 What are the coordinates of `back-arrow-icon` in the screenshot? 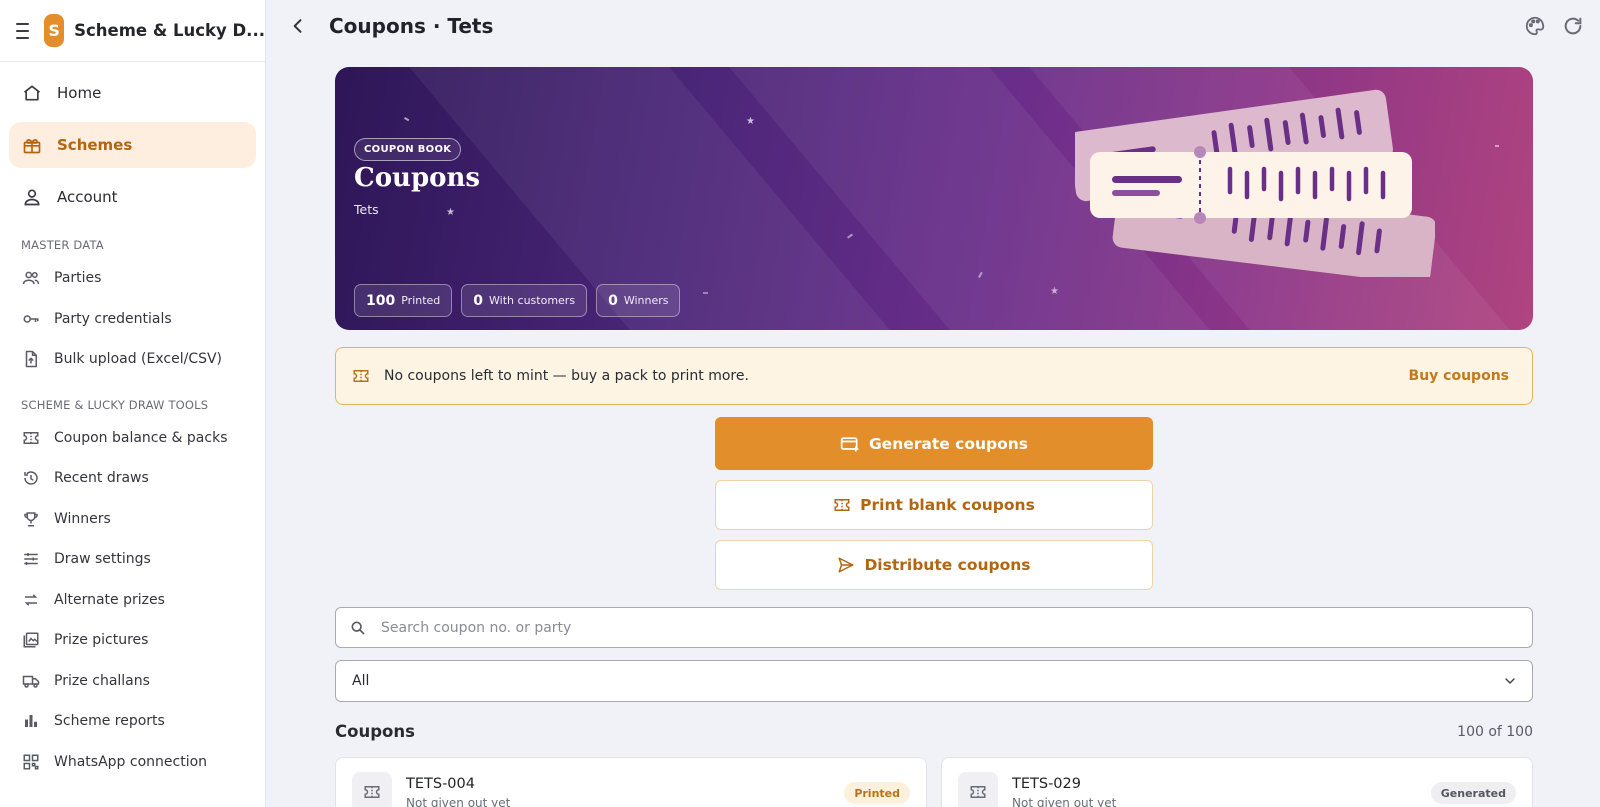 It's located at (298, 26).